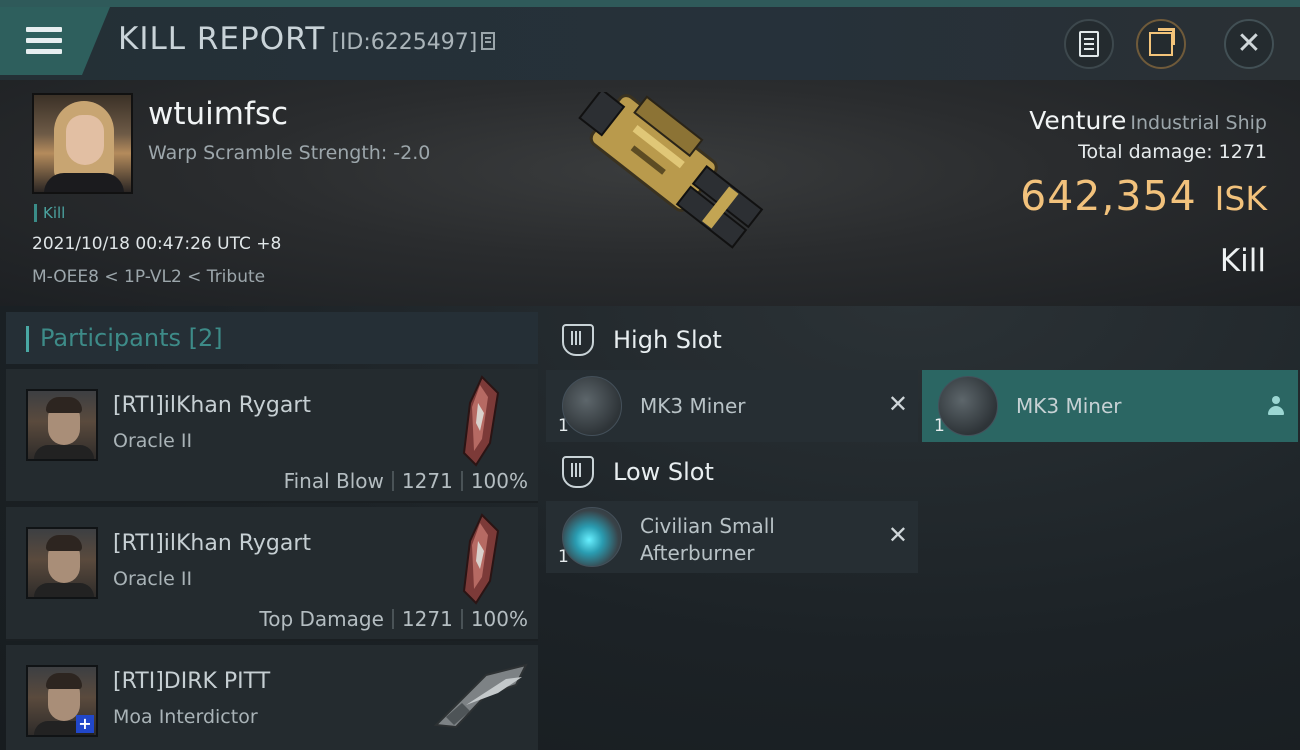 This screenshot has height=750, width=1300. What do you see at coordinates (1077, 120) in the screenshot?
I see `ship-name: Venture` at bounding box center [1077, 120].